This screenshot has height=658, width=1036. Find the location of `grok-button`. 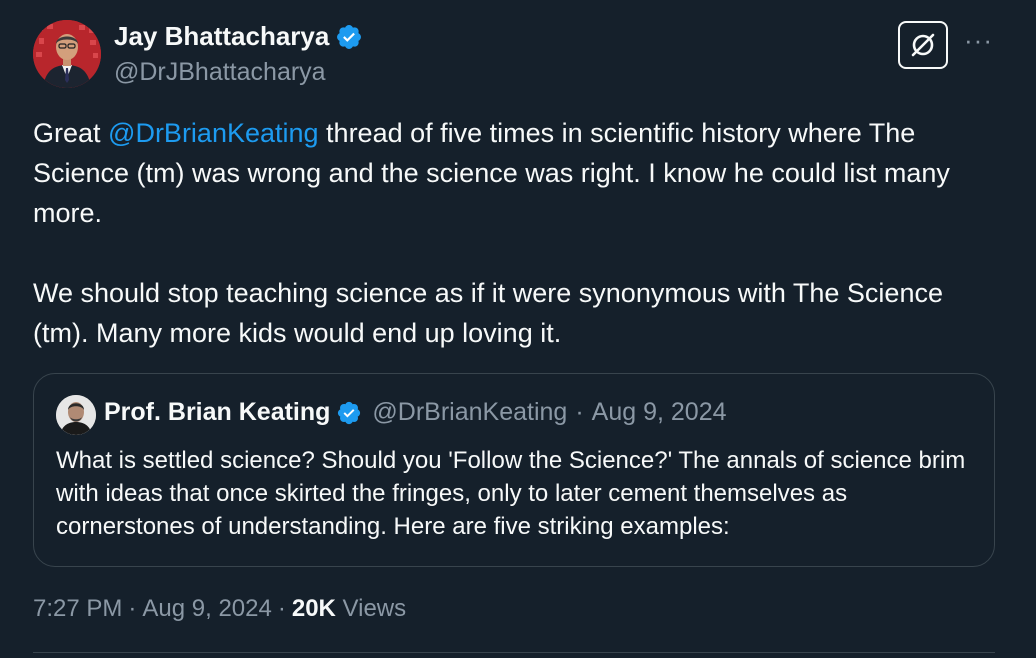

grok-button is located at coordinates (923, 45).